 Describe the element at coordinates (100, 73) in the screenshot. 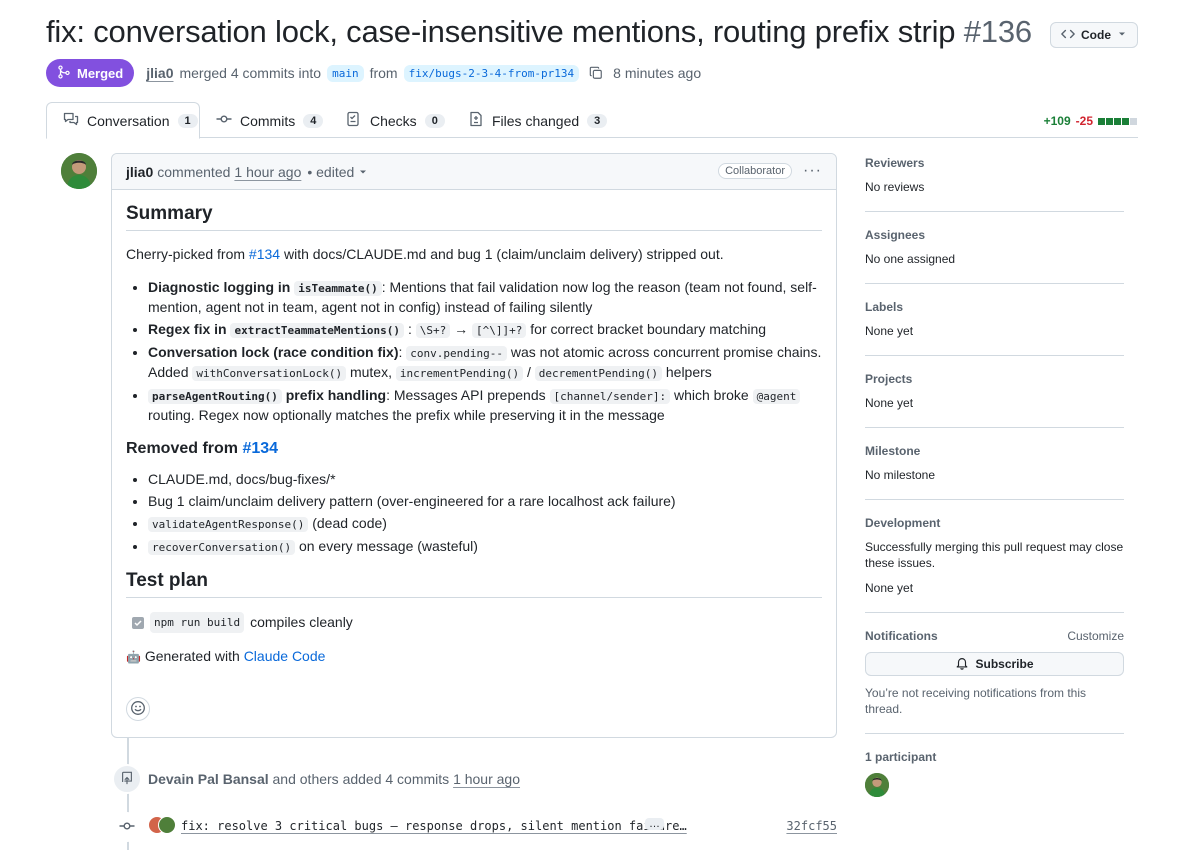

I see `status-label: Merged` at that location.